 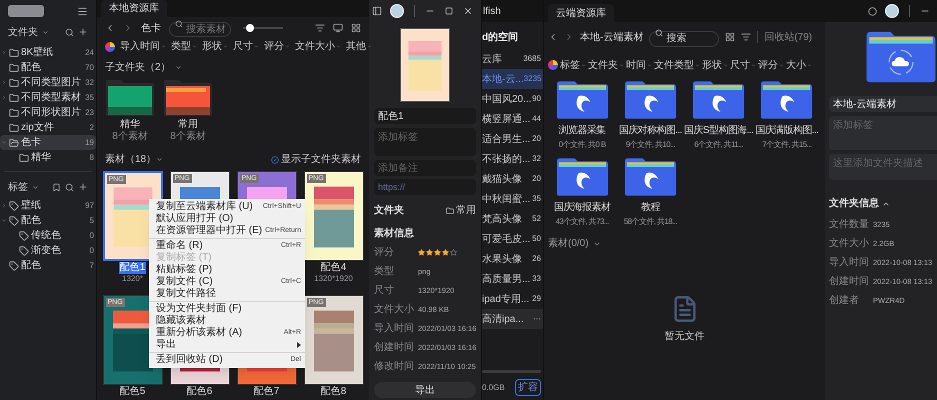 What do you see at coordinates (536, 99) in the screenshot?
I see `item-count: 90` at bounding box center [536, 99].